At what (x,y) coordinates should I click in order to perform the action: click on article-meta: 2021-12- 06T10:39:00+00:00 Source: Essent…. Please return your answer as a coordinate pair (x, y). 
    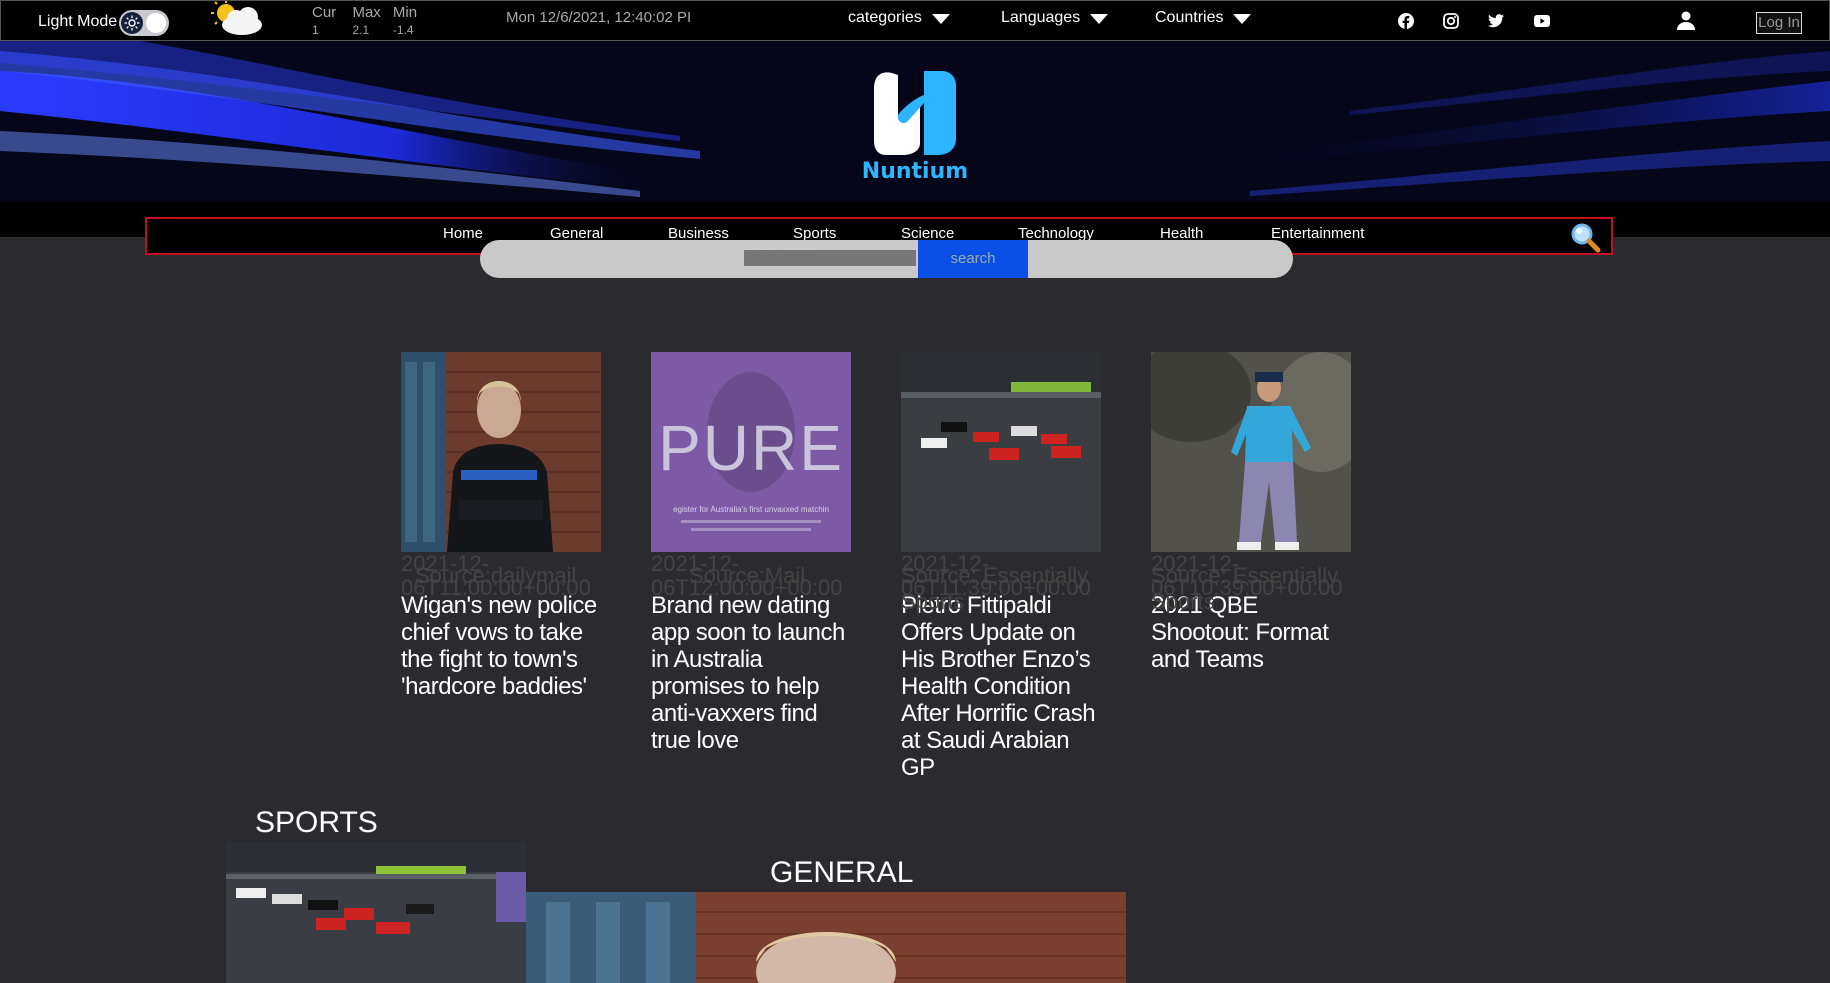
    Looking at the image, I should click on (1251, 583).